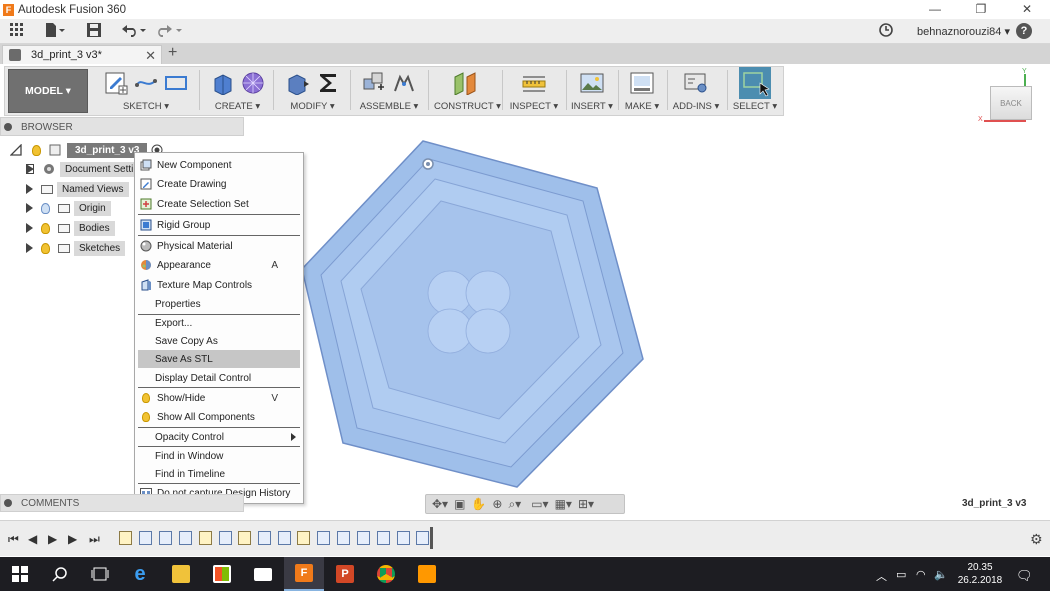 Image resolution: width=1050 pixels, height=591 pixels. Describe the element at coordinates (298, 83) in the screenshot. I see `press-pull-icon` at that location.